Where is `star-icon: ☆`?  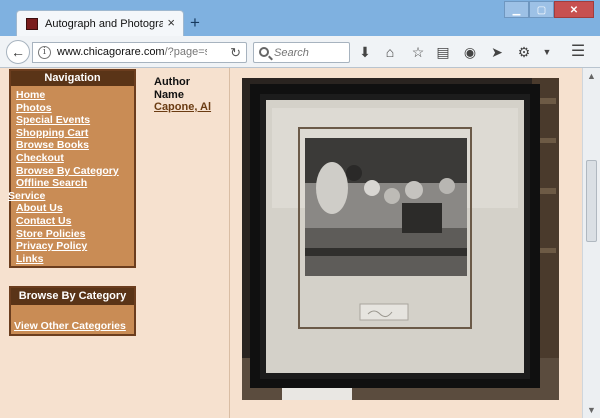 star-icon: ☆ is located at coordinates (418, 52).